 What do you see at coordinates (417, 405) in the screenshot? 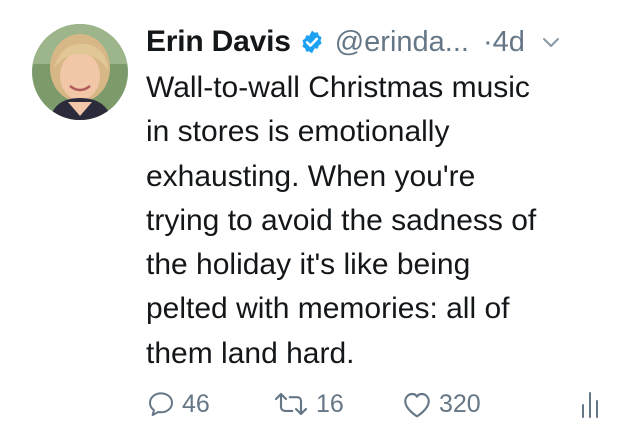
I see `heart-icon` at bounding box center [417, 405].